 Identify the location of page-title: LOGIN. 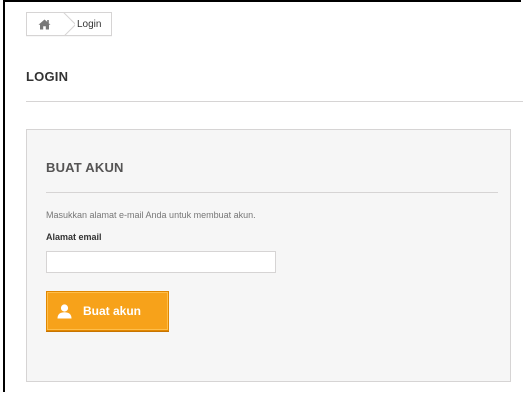
(47, 76).